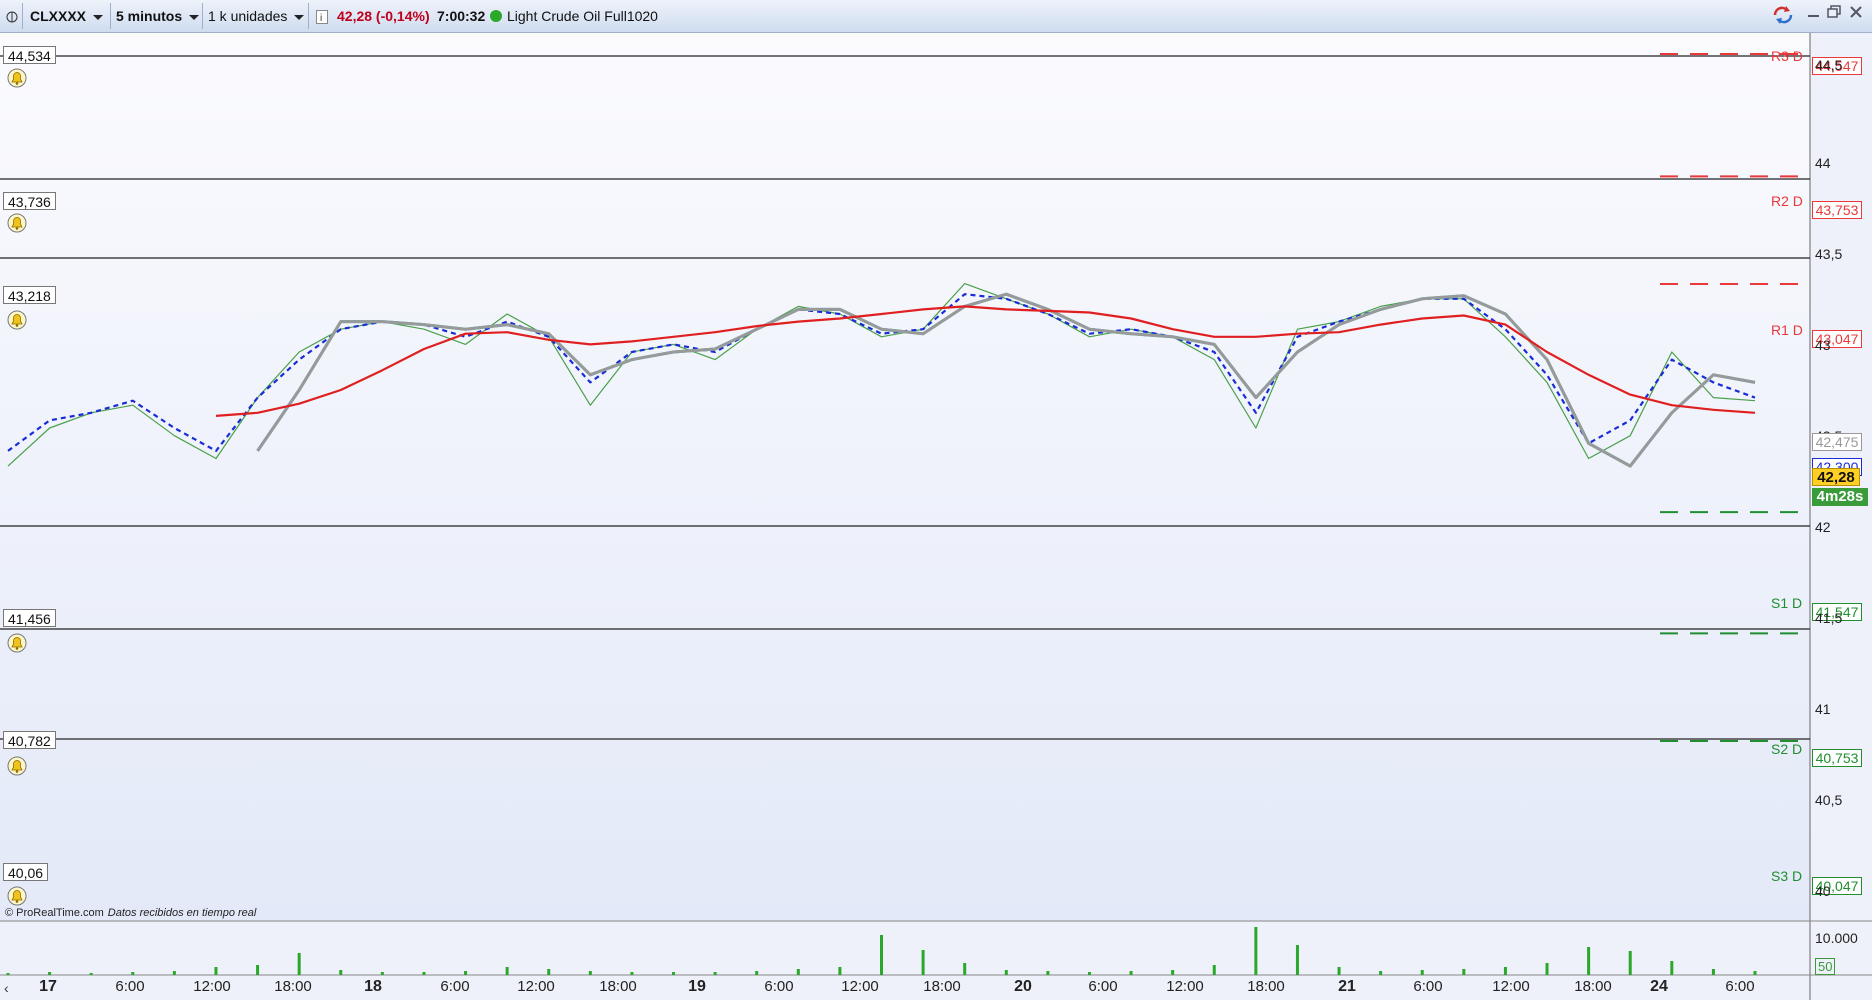 This screenshot has width=1872, height=1000. I want to click on pivot-name-s1: S1 D, so click(1787, 603).